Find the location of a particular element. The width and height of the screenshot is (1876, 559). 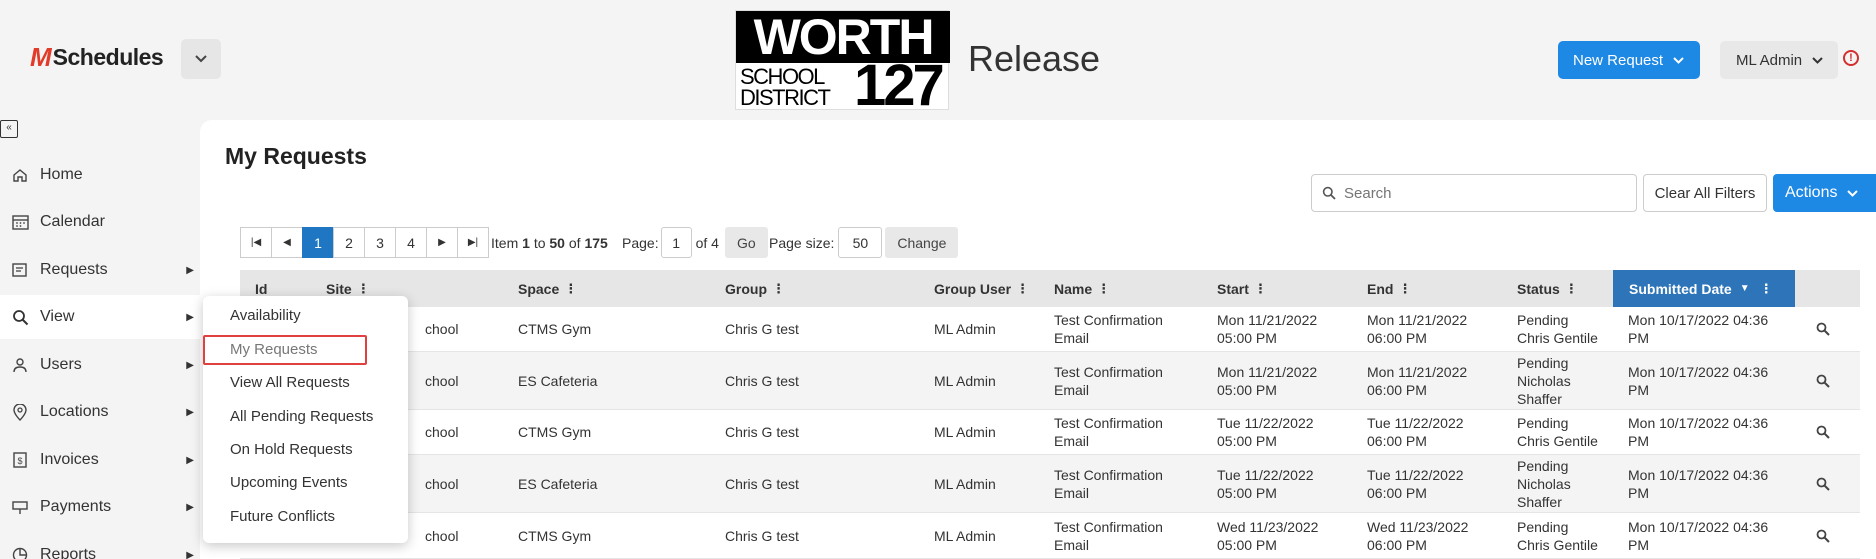

first-page-button: |◀ is located at coordinates (256, 242).